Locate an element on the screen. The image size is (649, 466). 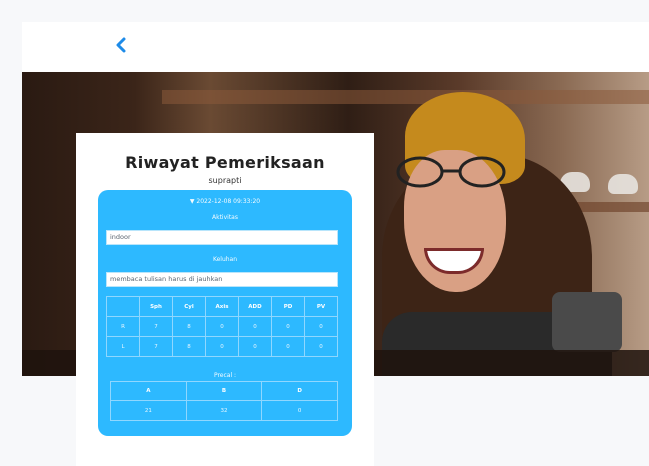
page-title: Riwayat Pemeriksaan is located at coordinates (225, 162).